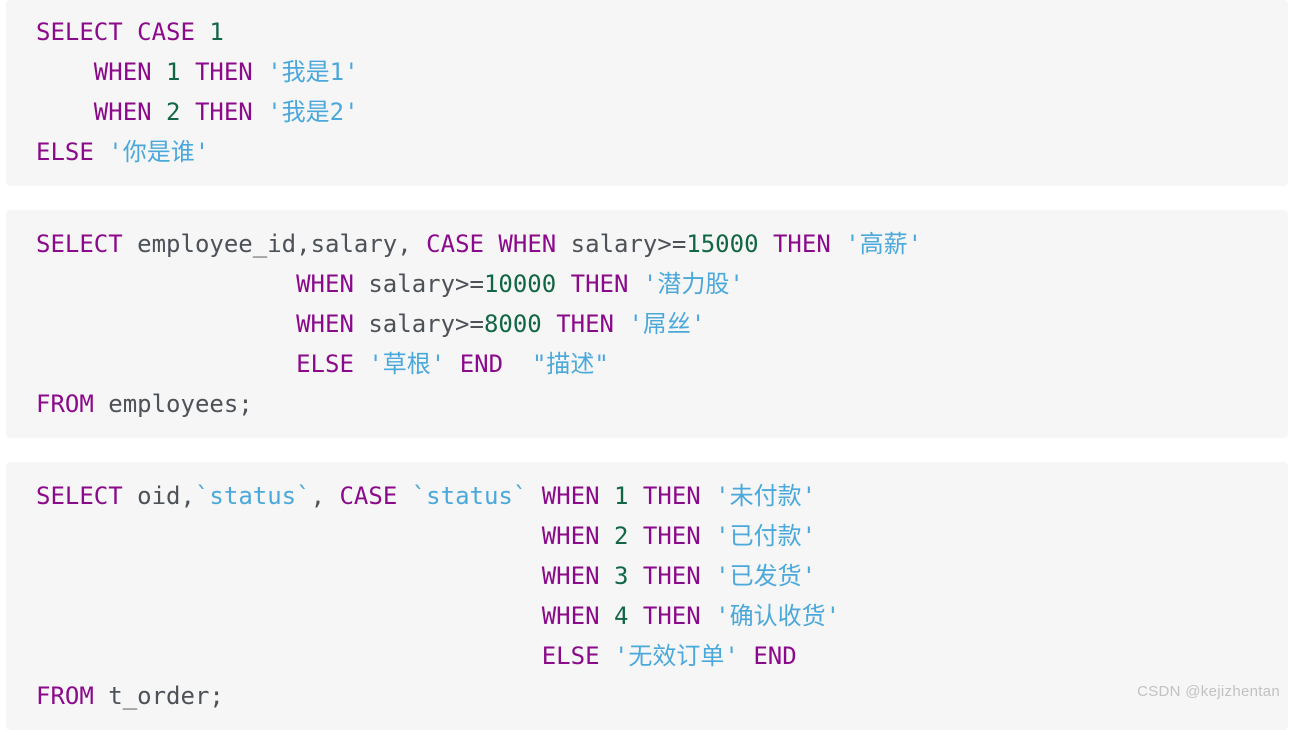 The image size is (1294, 730). Describe the element at coordinates (647, 152) in the screenshot. I see `code-line: ELSE '你是谁'` at that location.